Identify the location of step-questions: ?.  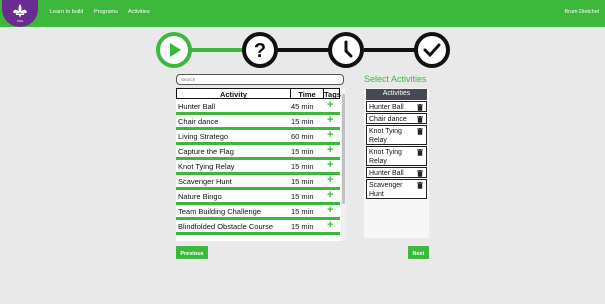
(260, 50).